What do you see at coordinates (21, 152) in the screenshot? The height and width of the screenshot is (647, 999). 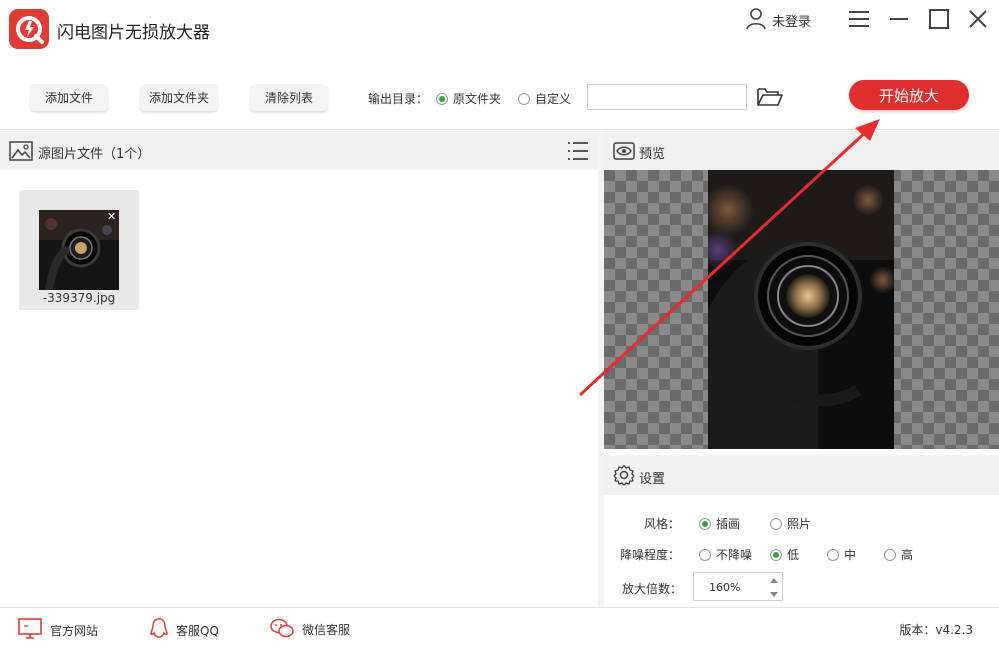 I see `image-icon` at bounding box center [21, 152].